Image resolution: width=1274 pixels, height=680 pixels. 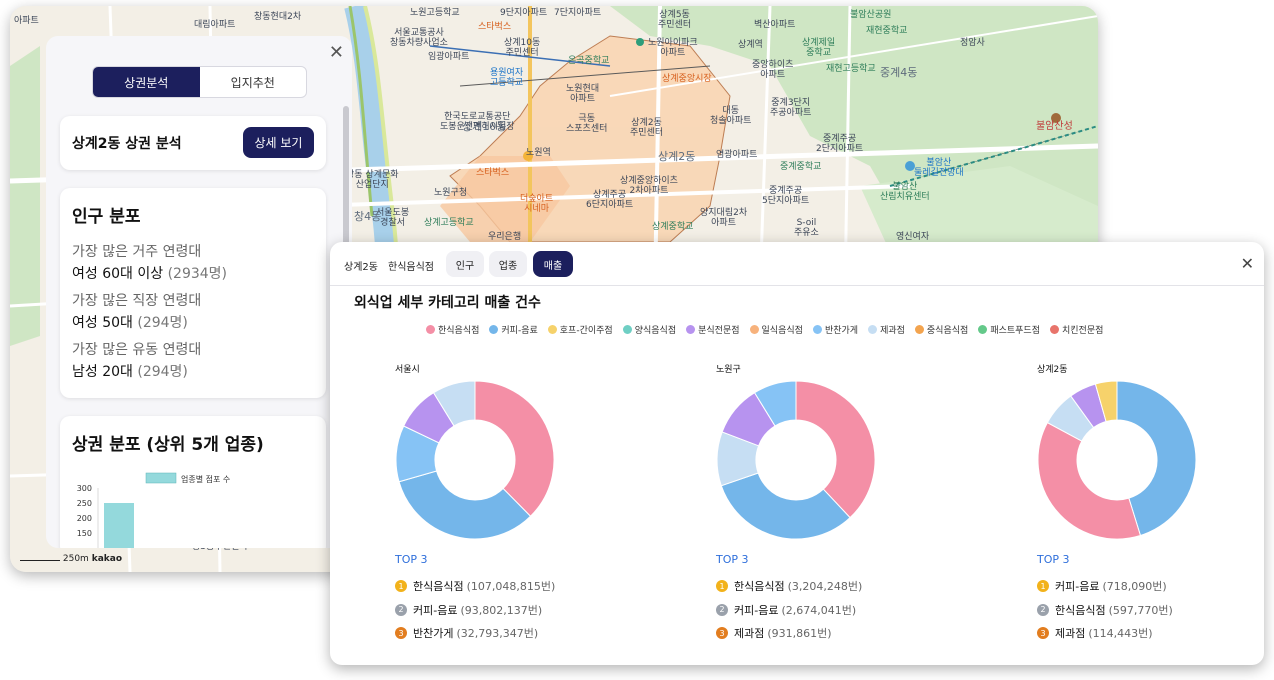 What do you see at coordinates (728, 370) in the screenshot?
I see `chart-region-name: 노원구` at bounding box center [728, 370].